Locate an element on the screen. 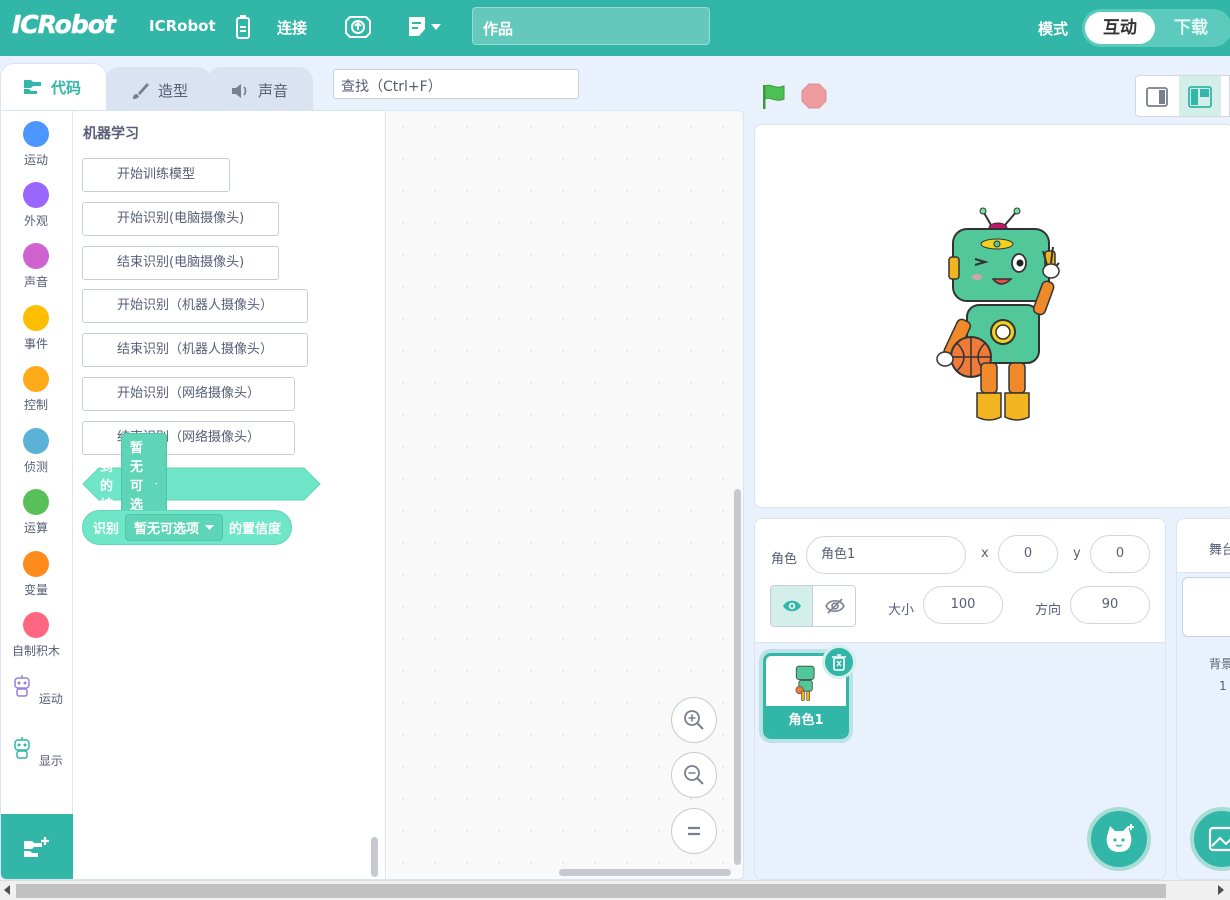  connect-menu: 连接 is located at coordinates (292, 27).